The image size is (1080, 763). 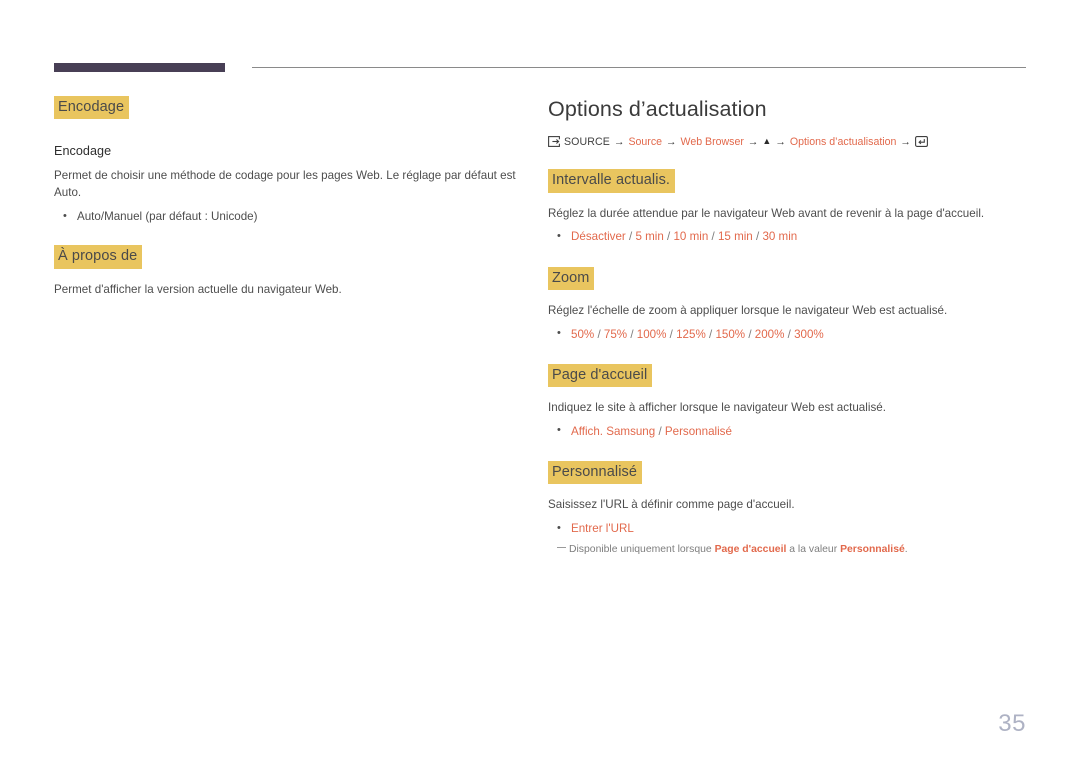 I want to click on option-5-min: 5 min, so click(x=649, y=237).